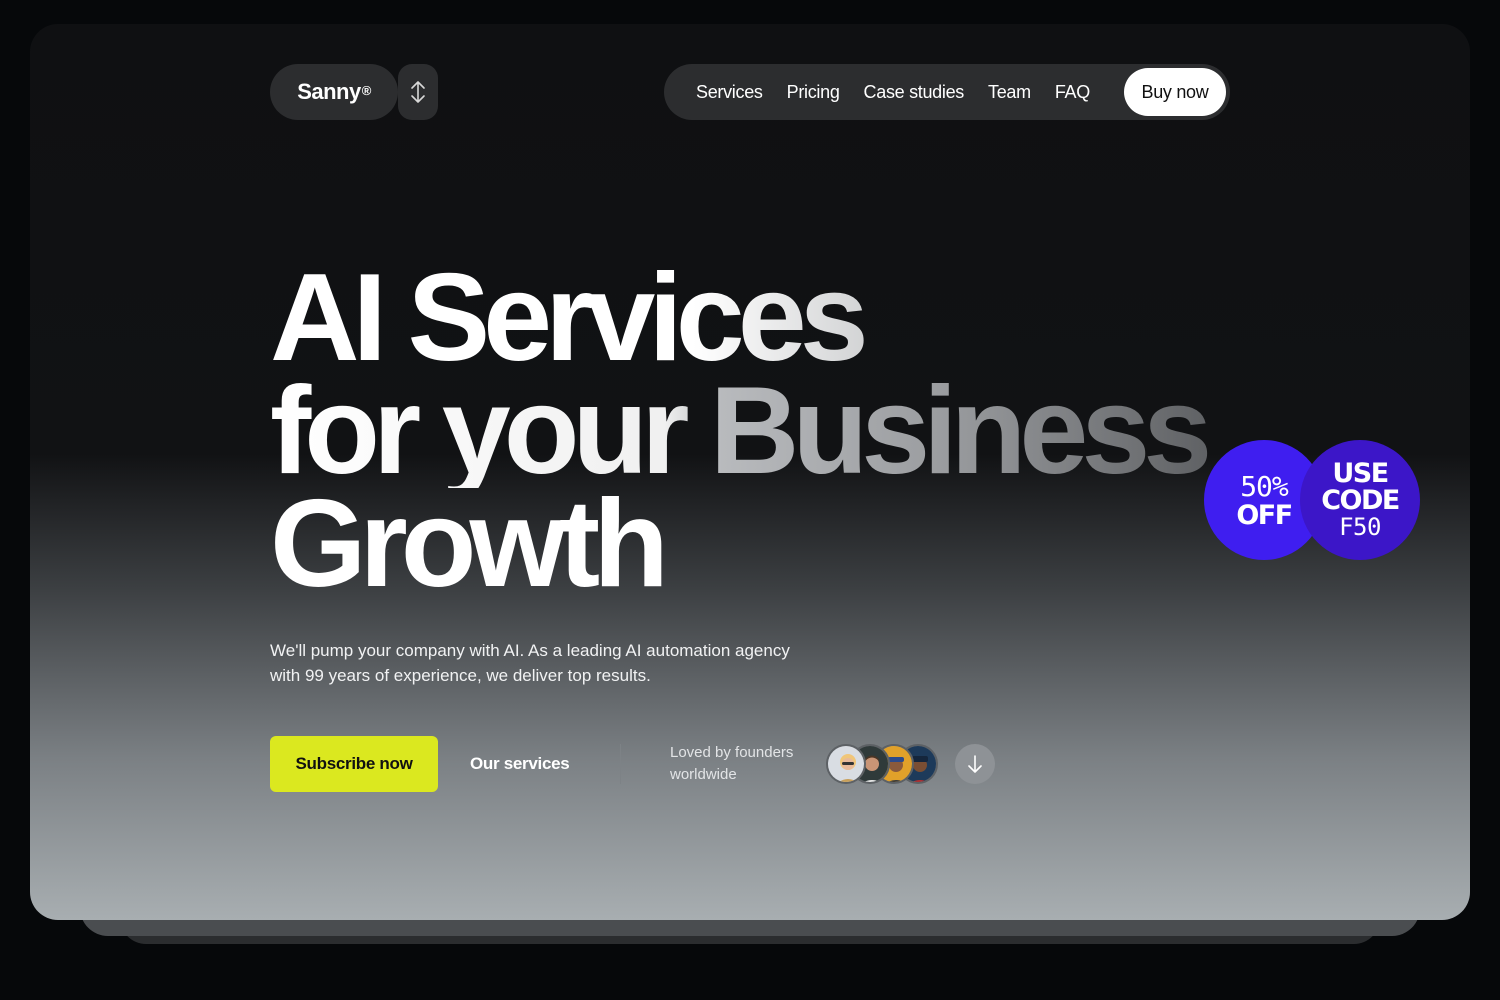 The image size is (1500, 1000). I want to click on nav-item-faq: FAQ, so click(1072, 92).